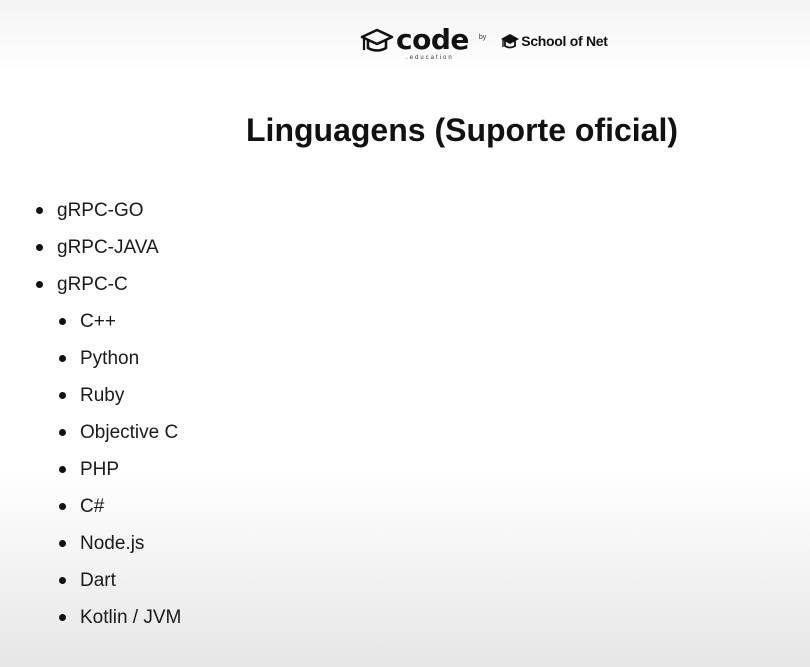  Describe the element at coordinates (129, 432) in the screenshot. I see `list-item-label: Objective C` at that location.